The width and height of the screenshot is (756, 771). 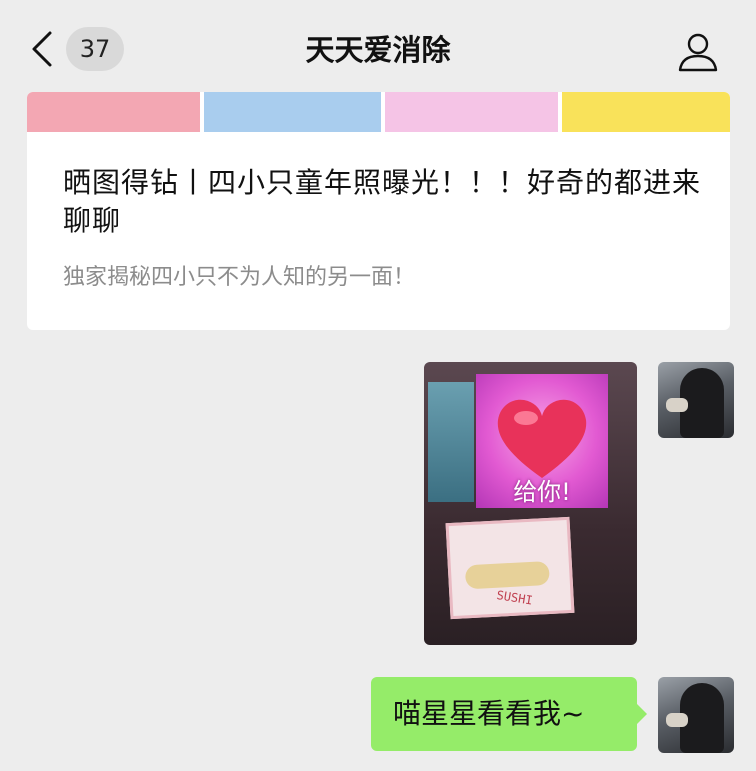 What do you see at coordinates (507, 575) in the screenshot?
I see `sushi-food` at bounding box center [507, 575].